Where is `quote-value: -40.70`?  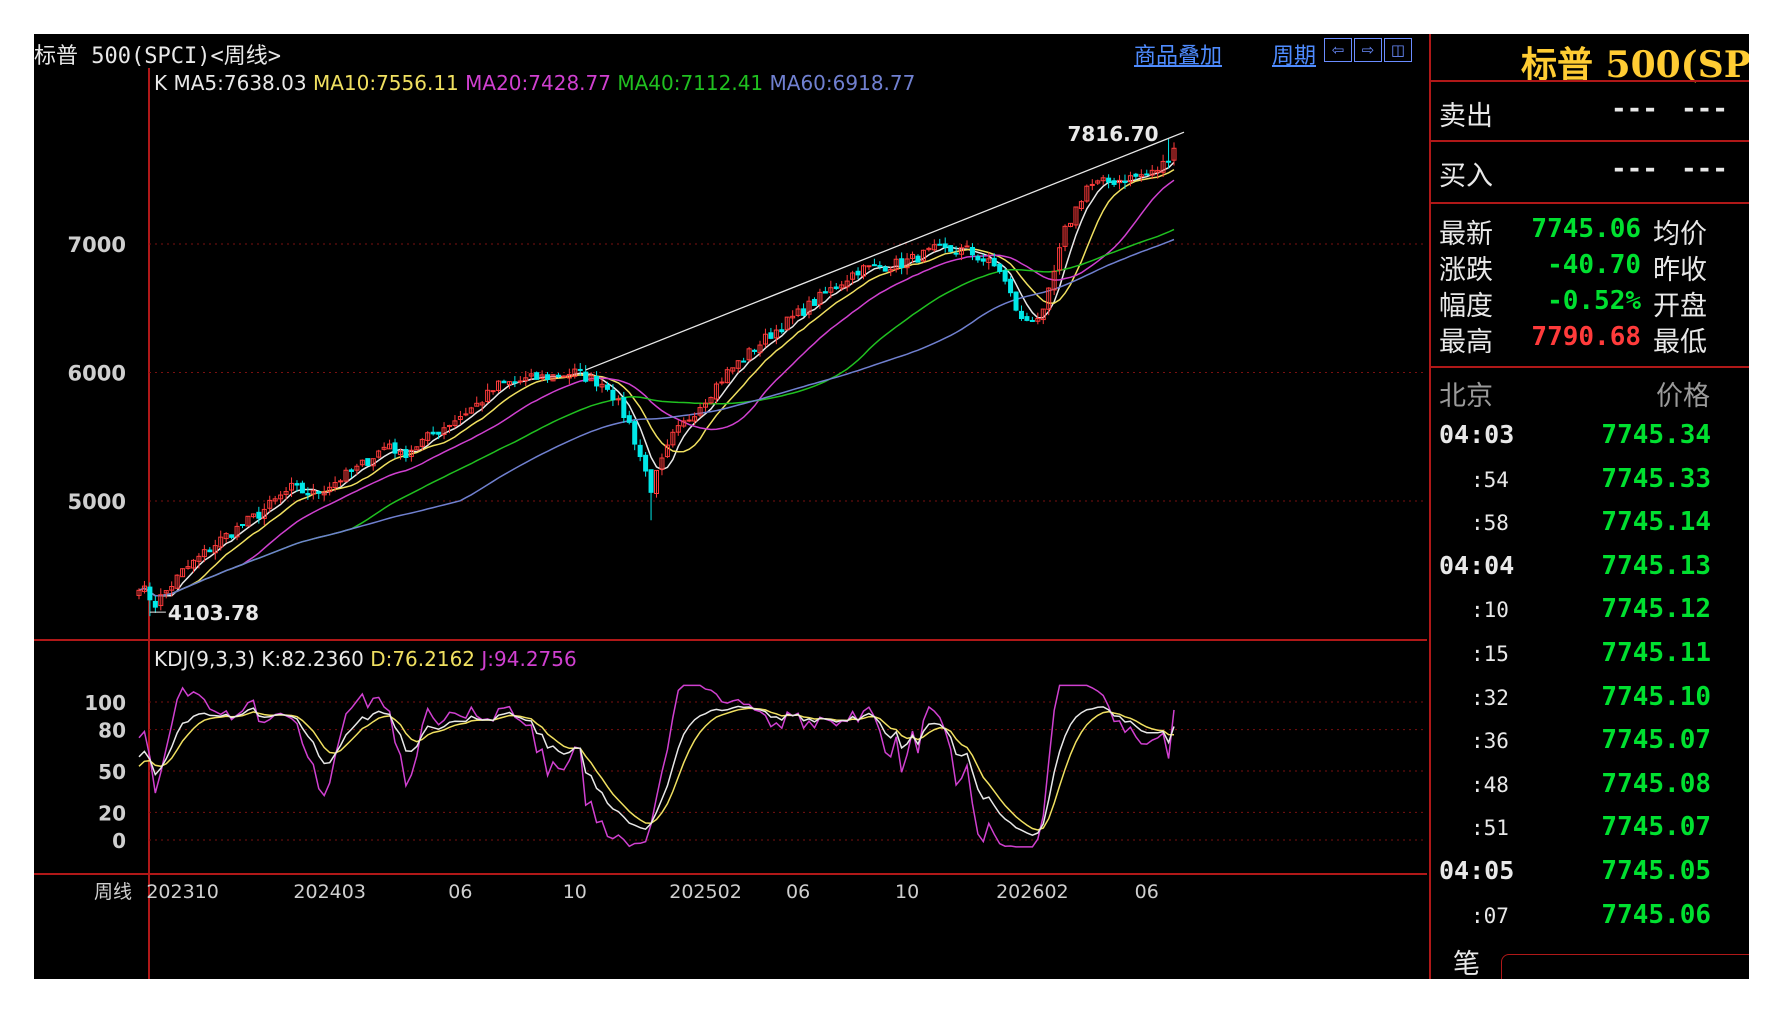 quote-value: -40.70 is located at coordinates (1594, 265).